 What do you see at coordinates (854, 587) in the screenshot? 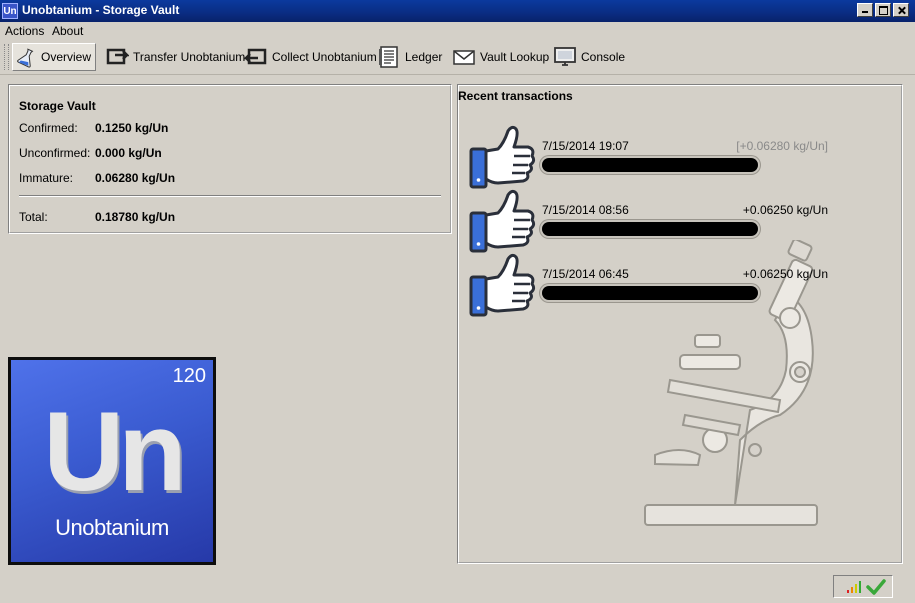
I see `signal-icon` at bounding box center [854, 587].